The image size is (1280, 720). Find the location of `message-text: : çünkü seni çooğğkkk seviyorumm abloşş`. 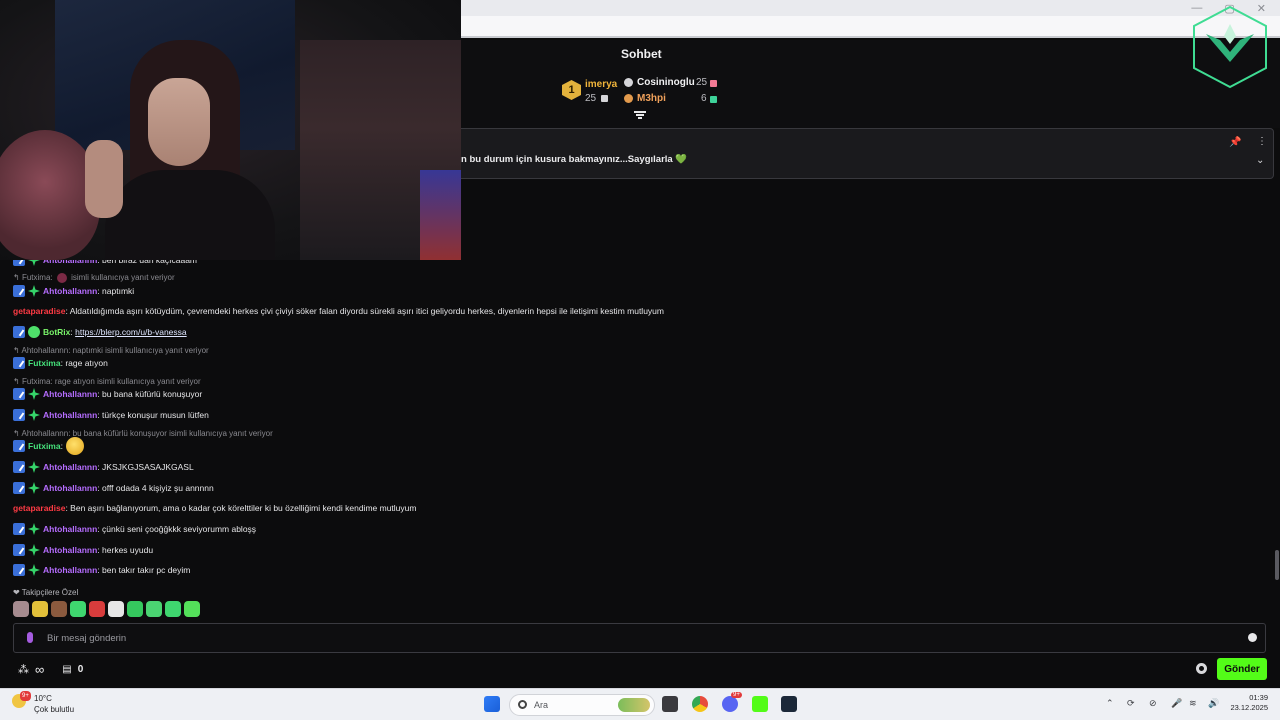

message-text: : çünkü seni çooğğkkk seviyorumm abloşş is located at coordinates (177, 529).